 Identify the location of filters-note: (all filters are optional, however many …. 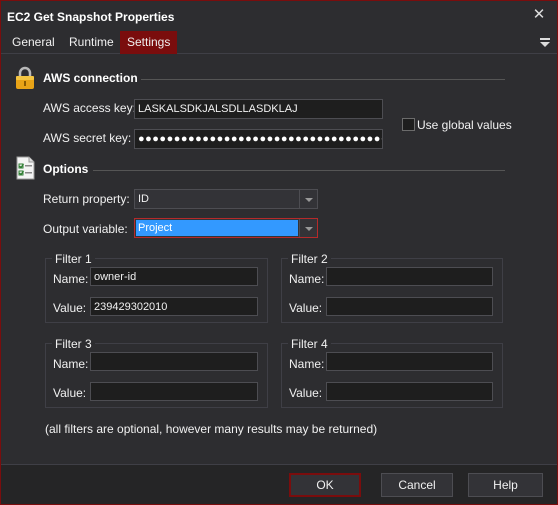
(211, 429).